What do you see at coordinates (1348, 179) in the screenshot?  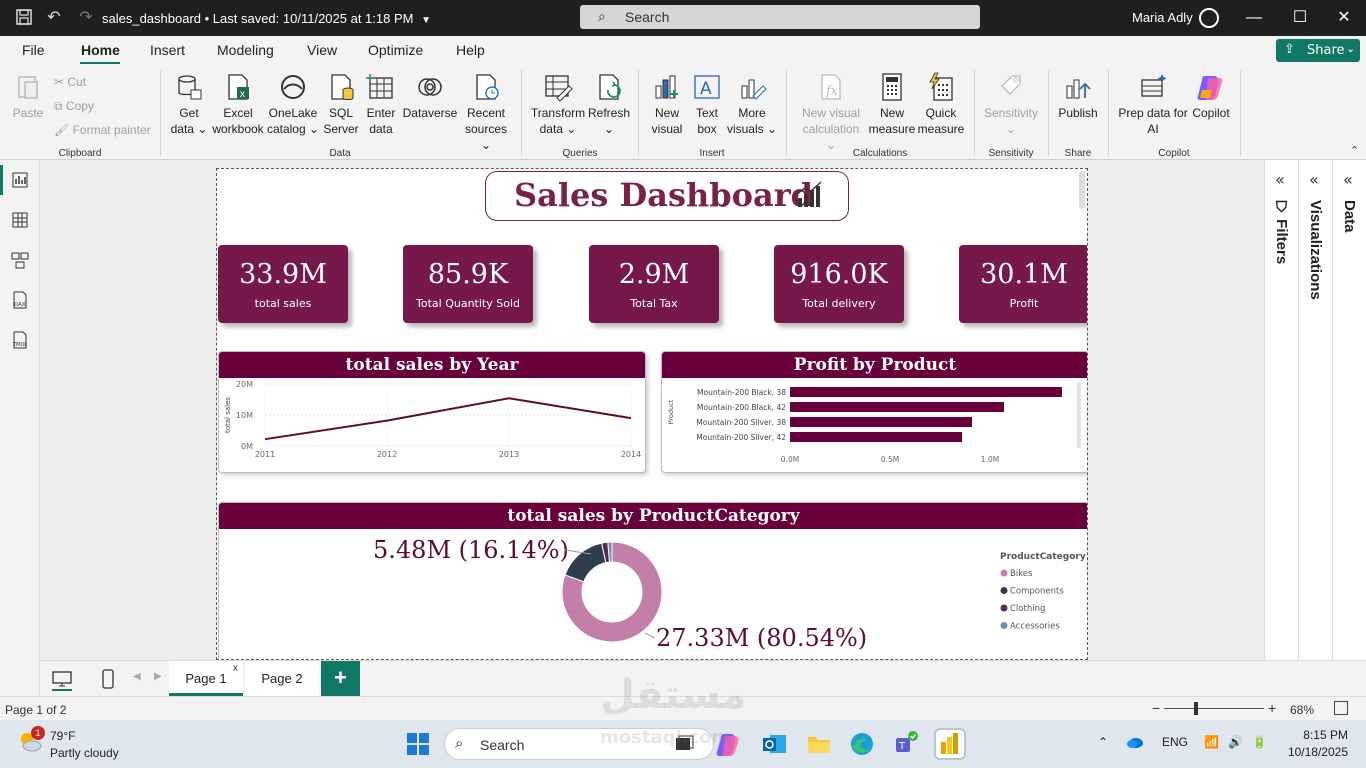 I see `expand-data-icon: «` at bounding box center [1348, 179].